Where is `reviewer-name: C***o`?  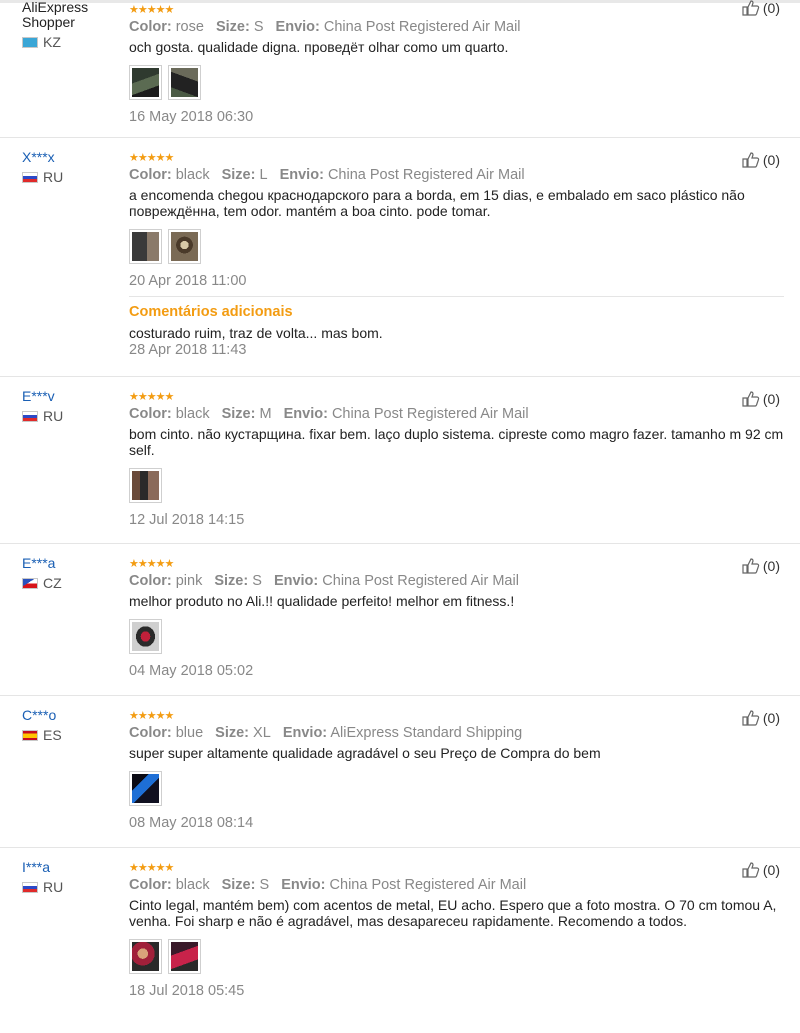 reviewer-name: C***o is located at coordinates (72, 715).